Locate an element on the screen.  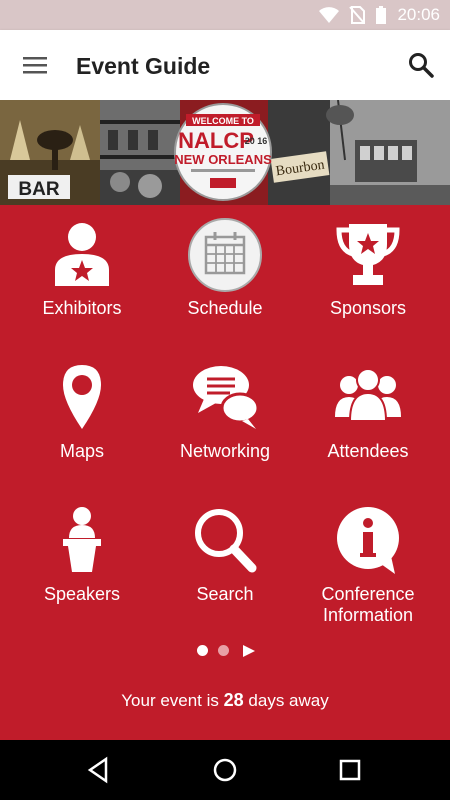
magnifier-icon is located at coordinates (226, 541).